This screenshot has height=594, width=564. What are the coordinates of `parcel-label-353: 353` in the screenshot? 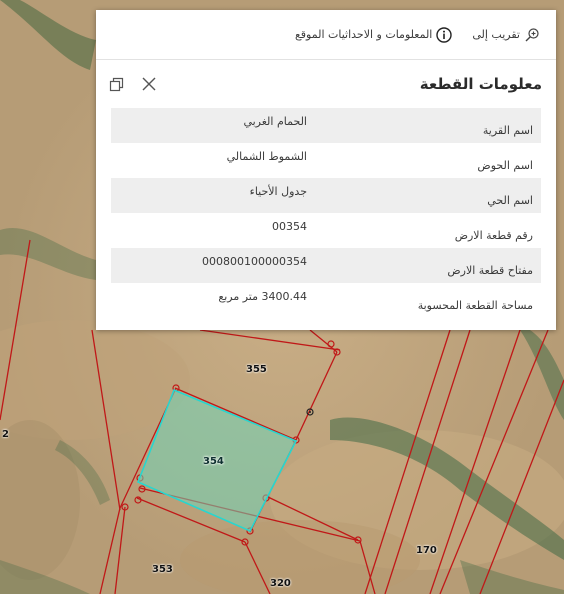 It's located at (162, 569).